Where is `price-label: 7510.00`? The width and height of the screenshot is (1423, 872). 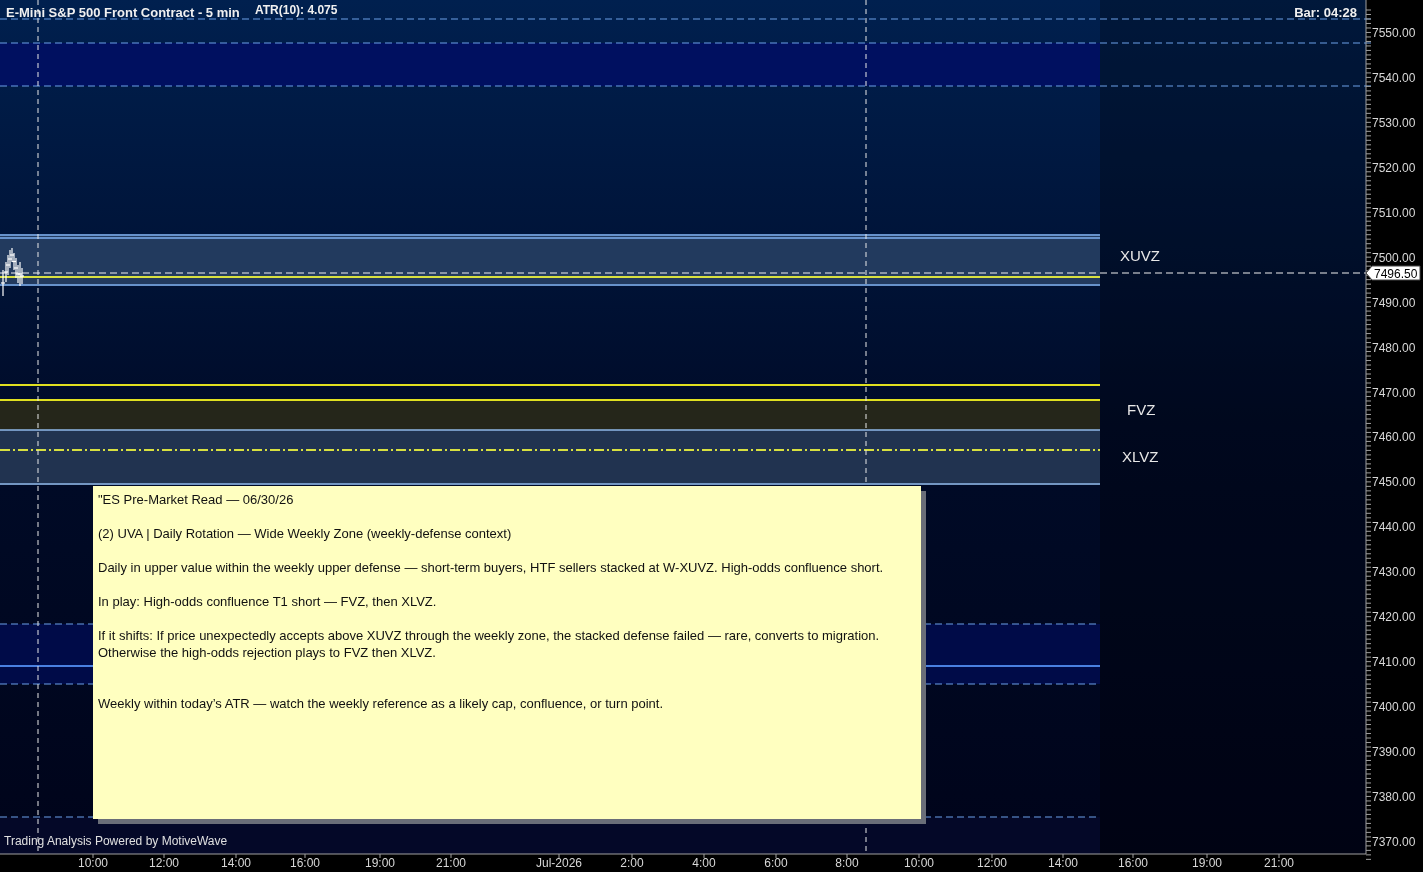
price-label: 7510.00 is located at coordinates (1394, 212).